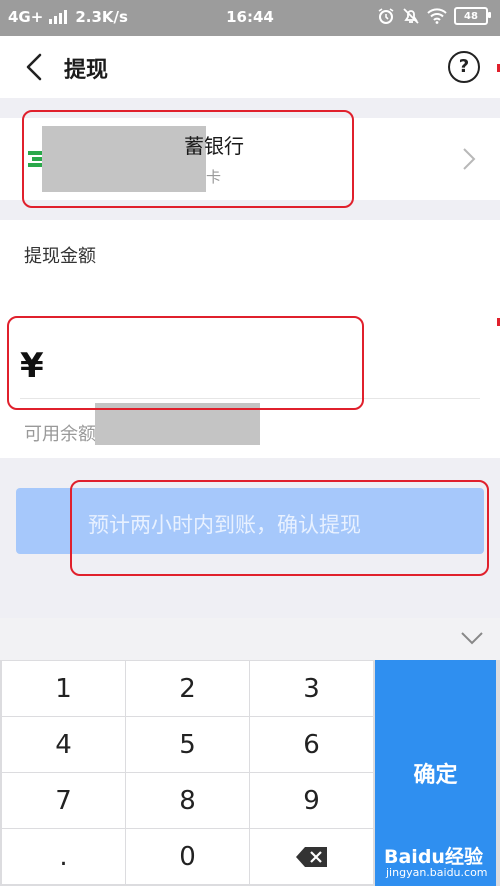 This screenshot has width=500, height=886. Describe the element at coordinates (60, 434) in the screenshot. I see `available-balance-label: 可用余额` at that location.